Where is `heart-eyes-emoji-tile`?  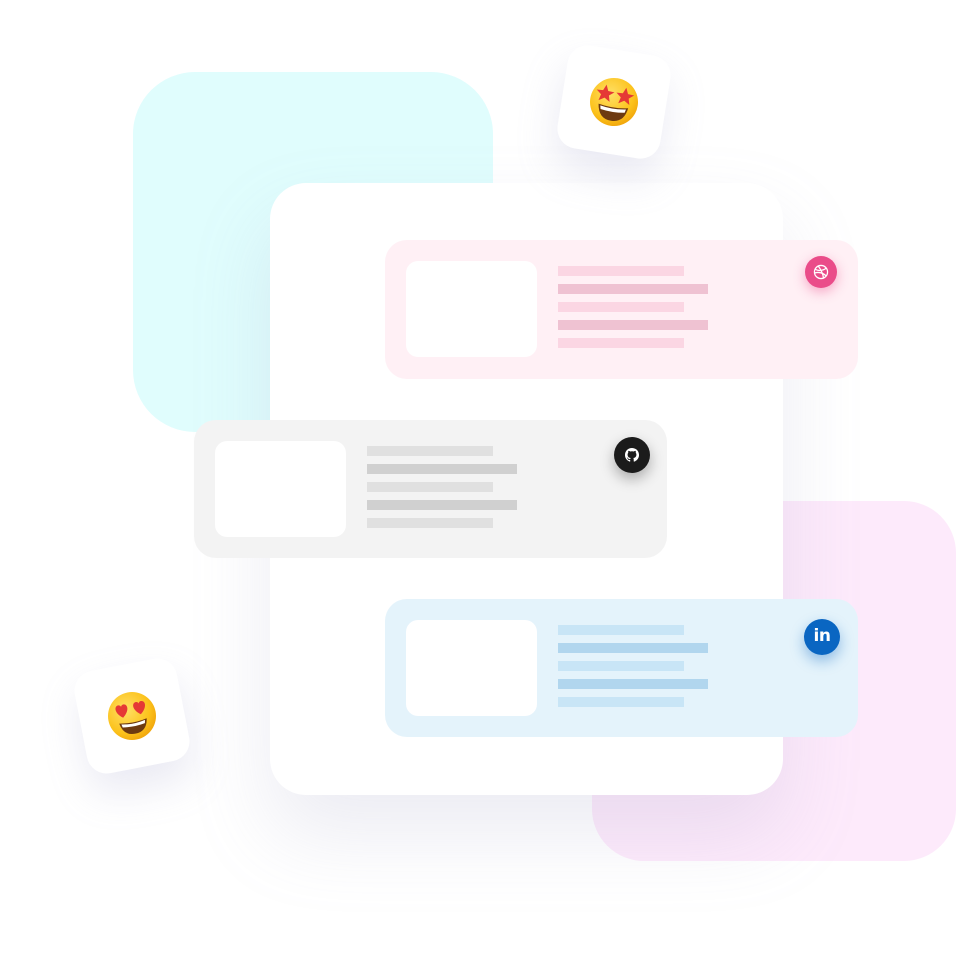
heart-eyes-emoji-tile is located at coordinates (132, 716).